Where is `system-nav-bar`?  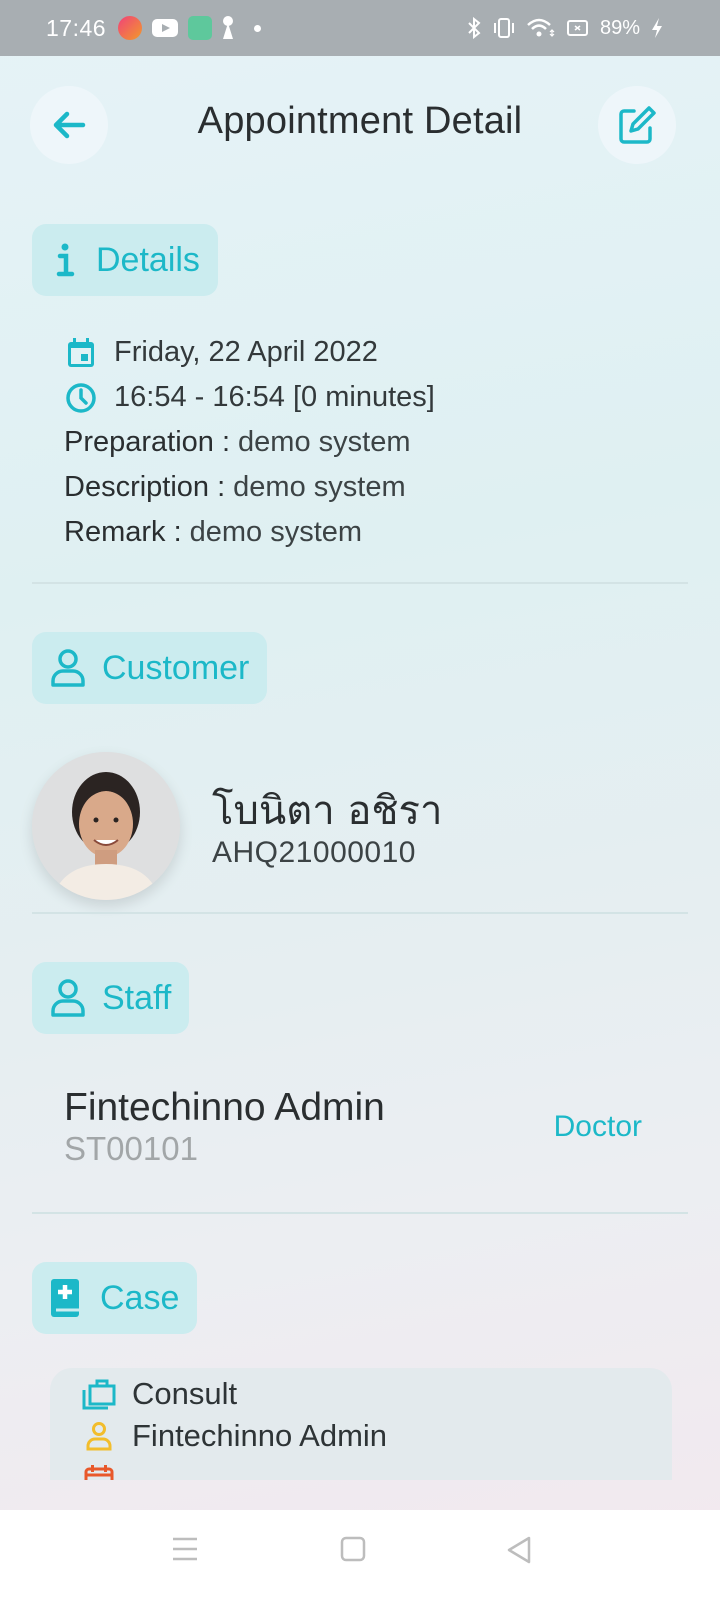
system-nav-bar is located at coordinates (360, 1555).